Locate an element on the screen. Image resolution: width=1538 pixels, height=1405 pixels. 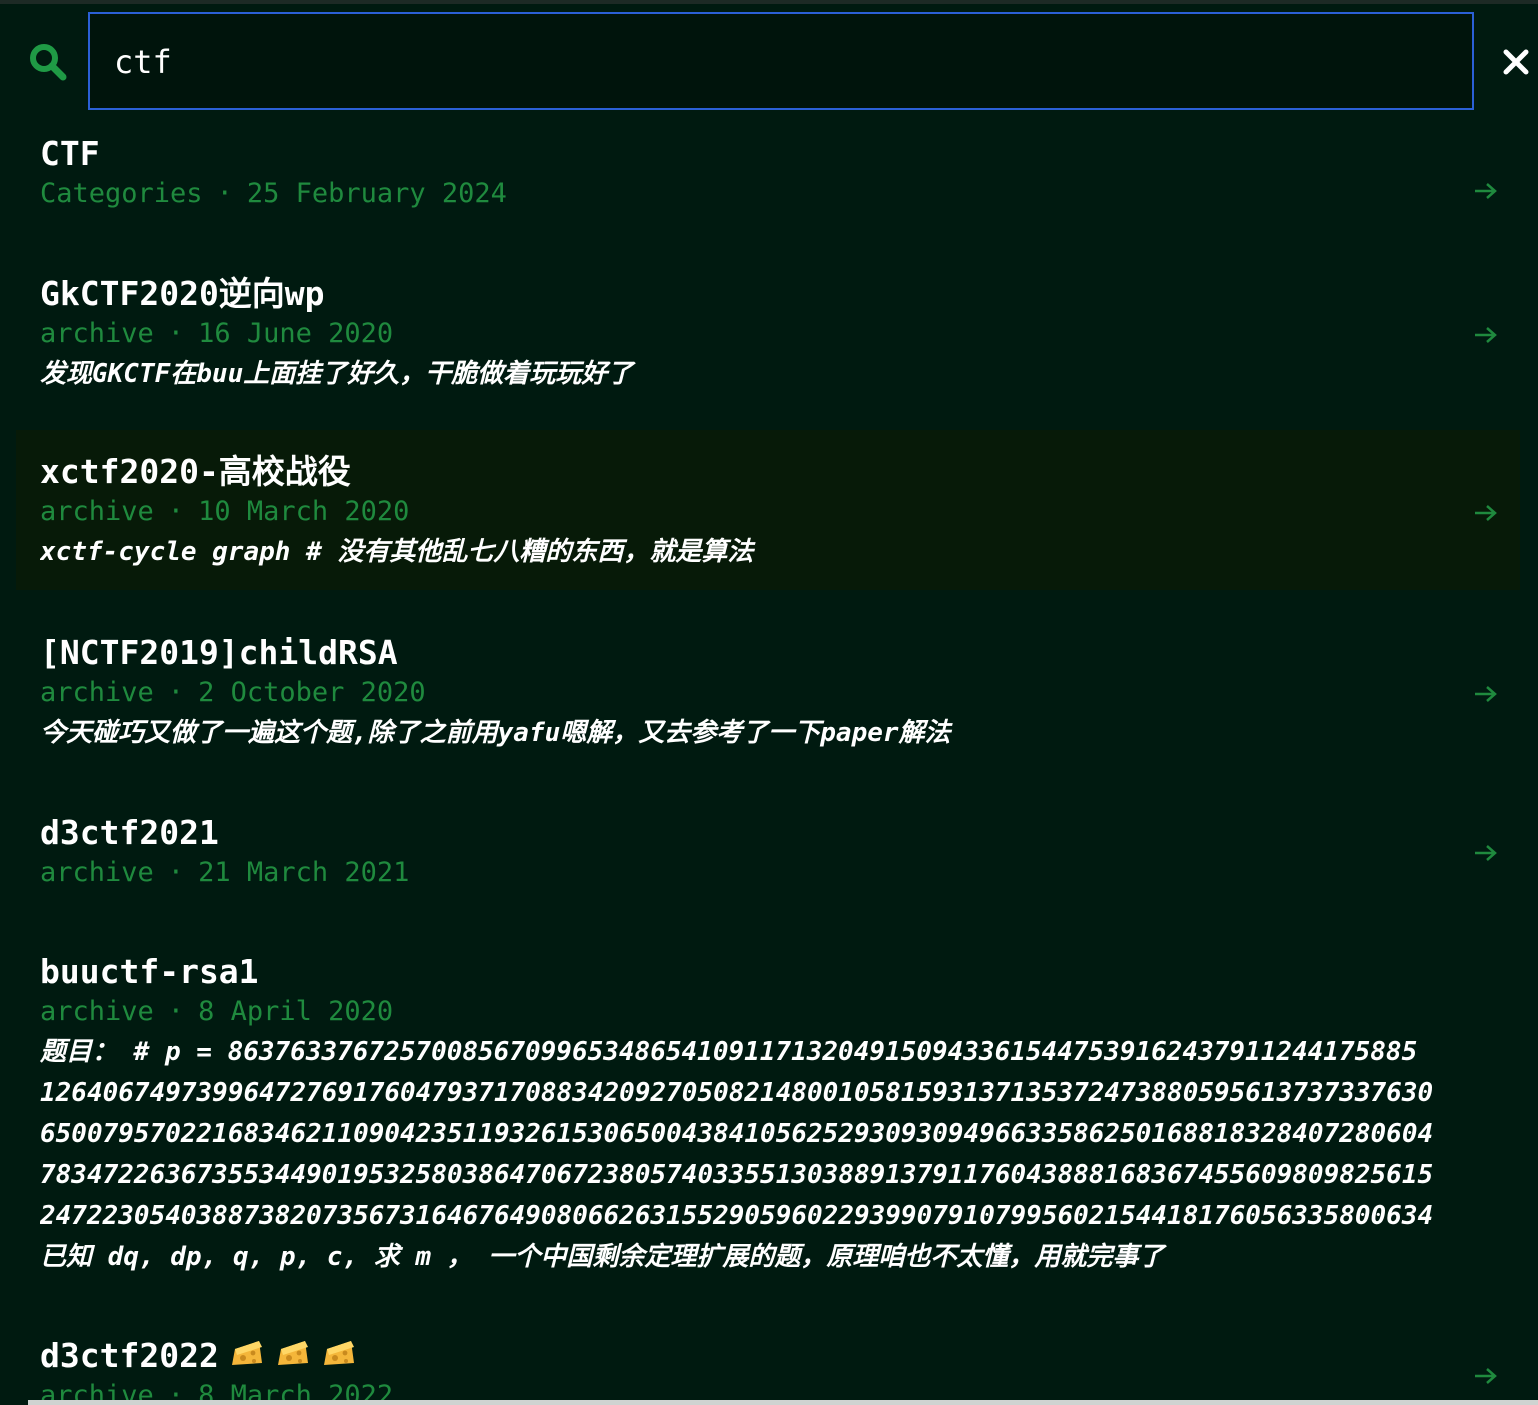
result-date: 2 October 2020 is located at coordinates (312, 692).